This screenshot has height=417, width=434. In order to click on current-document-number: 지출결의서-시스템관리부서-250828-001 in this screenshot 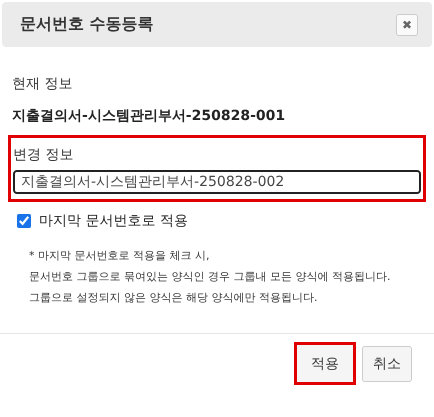, I will do `click(149, 116)`.